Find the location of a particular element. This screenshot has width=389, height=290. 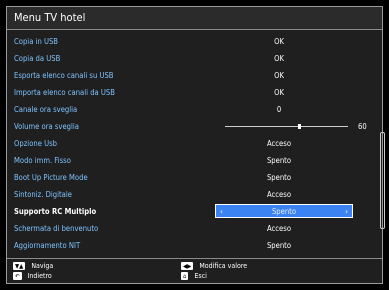

menu-item-supporto-rc-multiplo: Supporto RC Multiplo ‹ Spento › is located at coordinates (192, 211).